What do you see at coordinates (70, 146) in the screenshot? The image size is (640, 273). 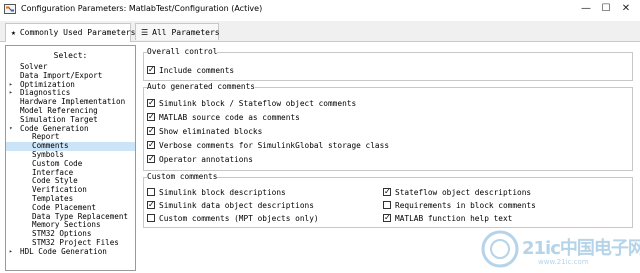 I see `tree-item-comments: Comments` at bounding box center [70, 146].